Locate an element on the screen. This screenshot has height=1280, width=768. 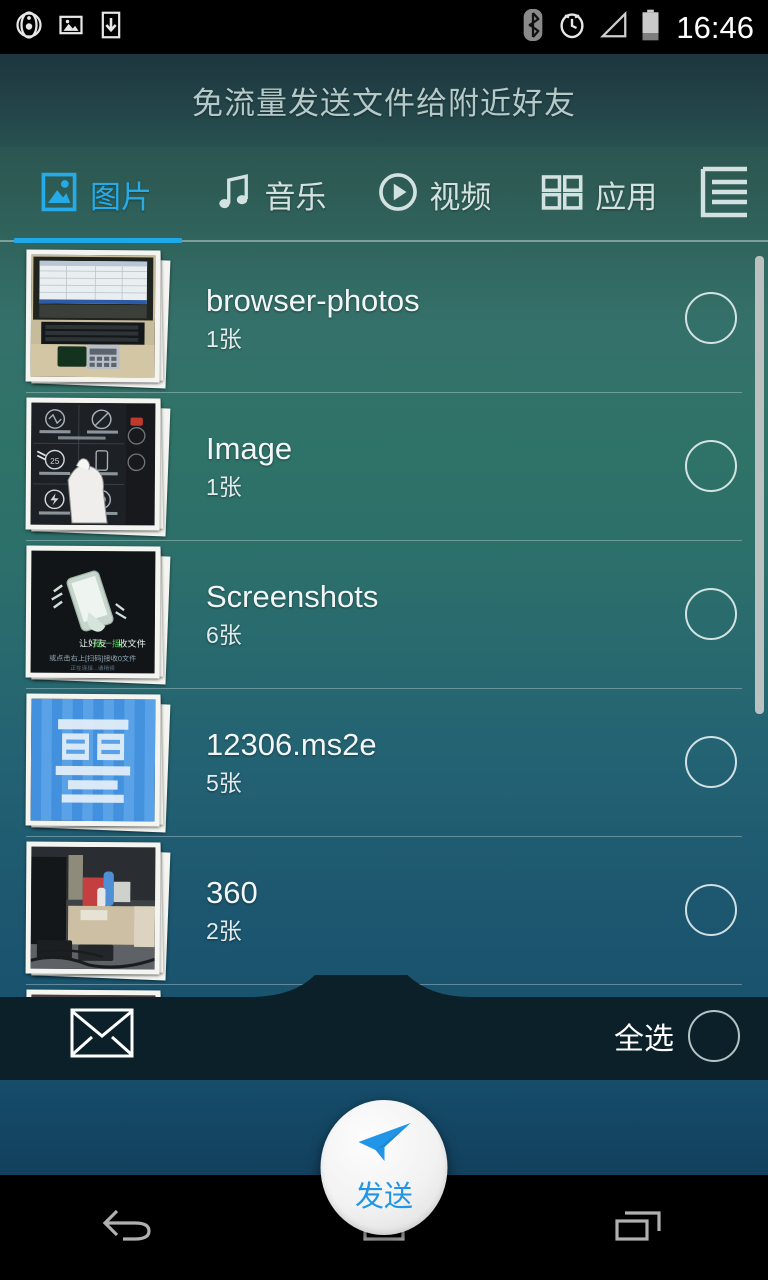
select-all-label: 全选 is located at coordinates (644, 1039).